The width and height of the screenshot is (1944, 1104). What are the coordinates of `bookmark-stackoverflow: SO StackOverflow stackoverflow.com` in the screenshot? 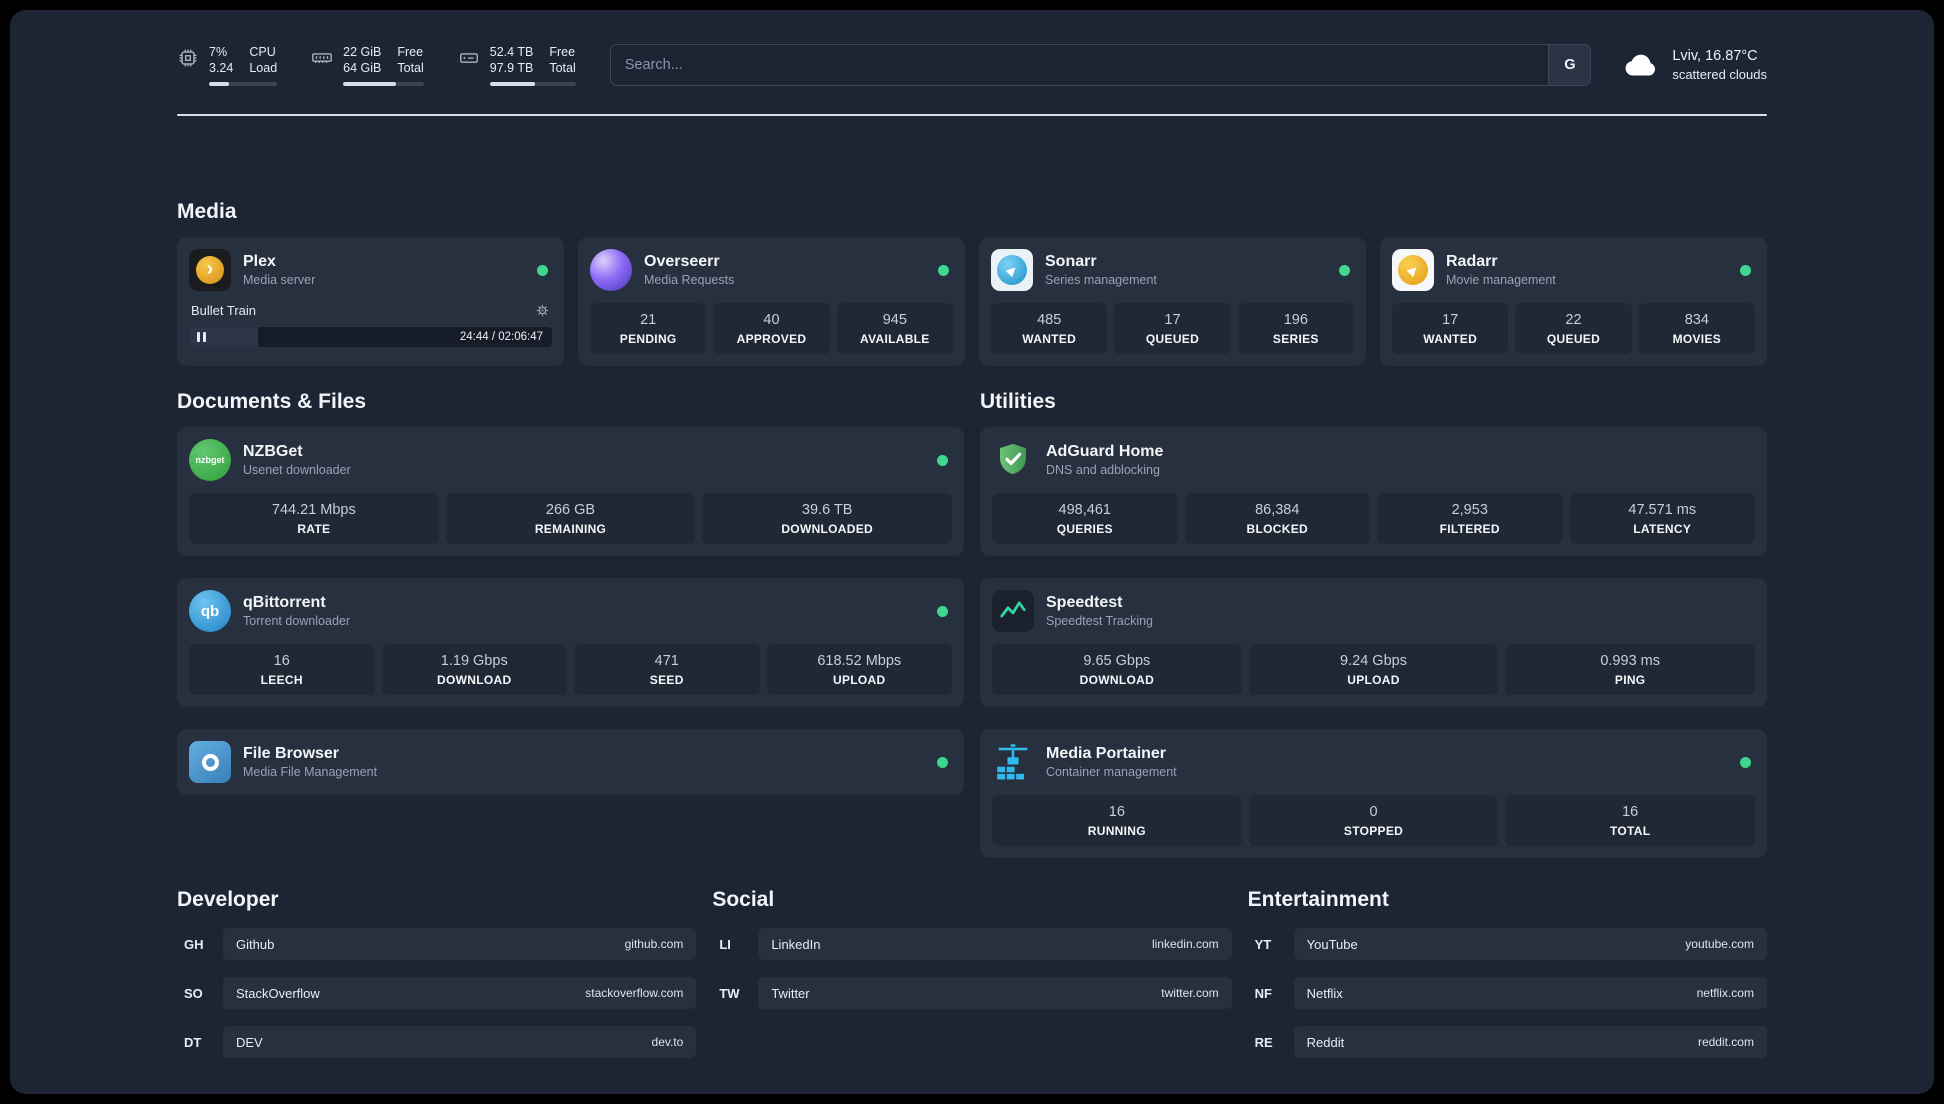 It's located at (437, 993).